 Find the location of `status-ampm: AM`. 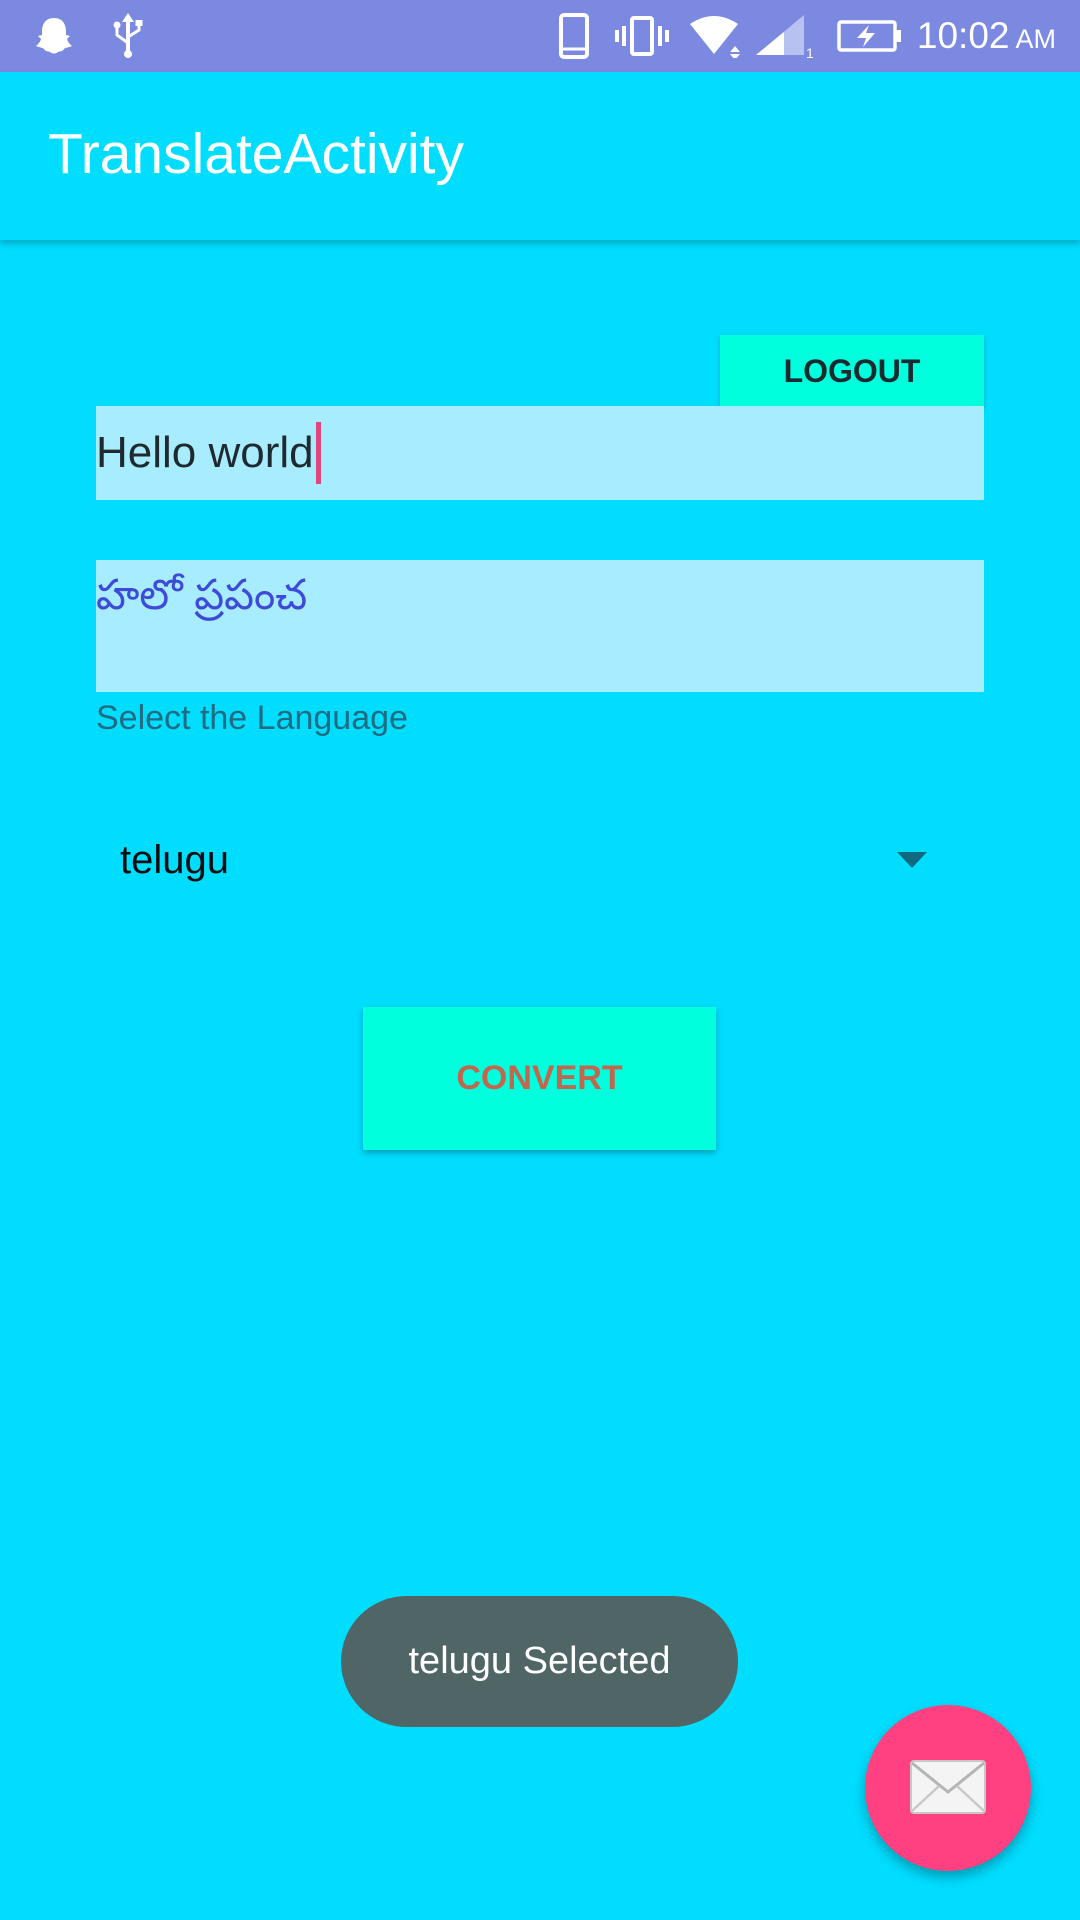

status-ampm: AM is located at coordinates (1036, 38).